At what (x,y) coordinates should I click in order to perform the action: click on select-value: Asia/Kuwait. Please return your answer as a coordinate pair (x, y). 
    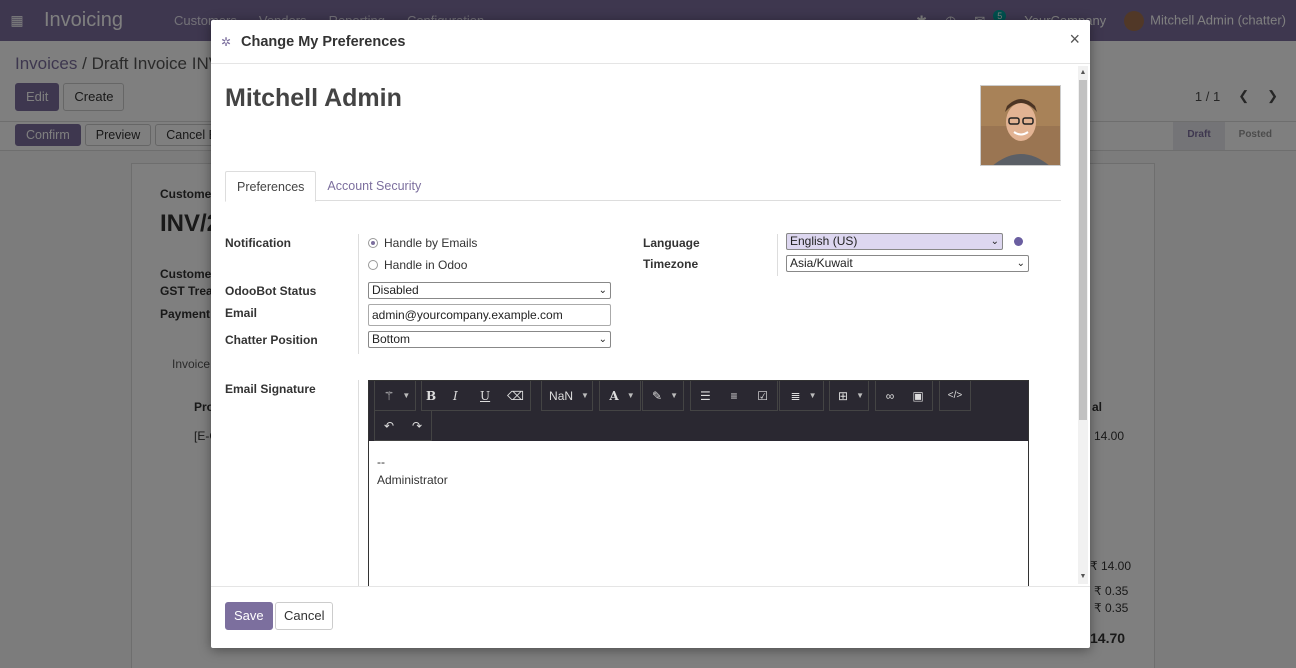
    Looking at the image, I should click on (821, 263).